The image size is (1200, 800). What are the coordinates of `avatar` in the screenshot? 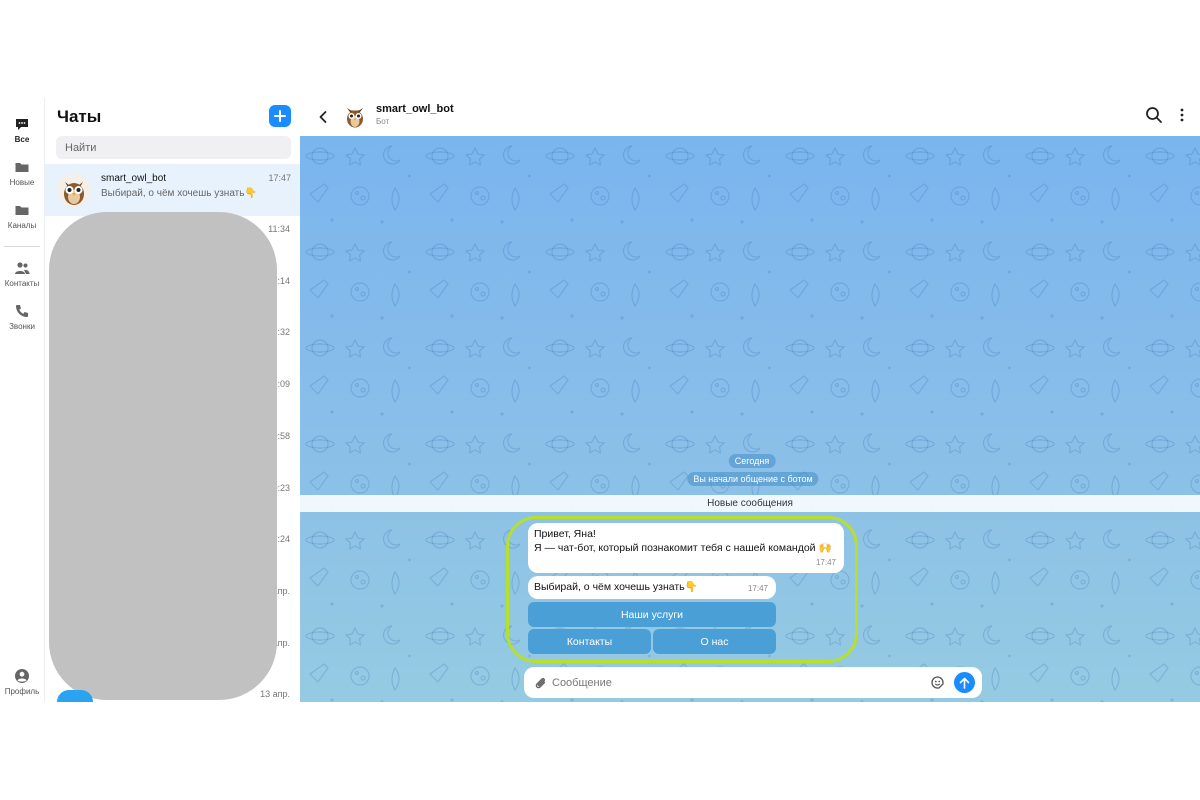 It's located at (75, 696).